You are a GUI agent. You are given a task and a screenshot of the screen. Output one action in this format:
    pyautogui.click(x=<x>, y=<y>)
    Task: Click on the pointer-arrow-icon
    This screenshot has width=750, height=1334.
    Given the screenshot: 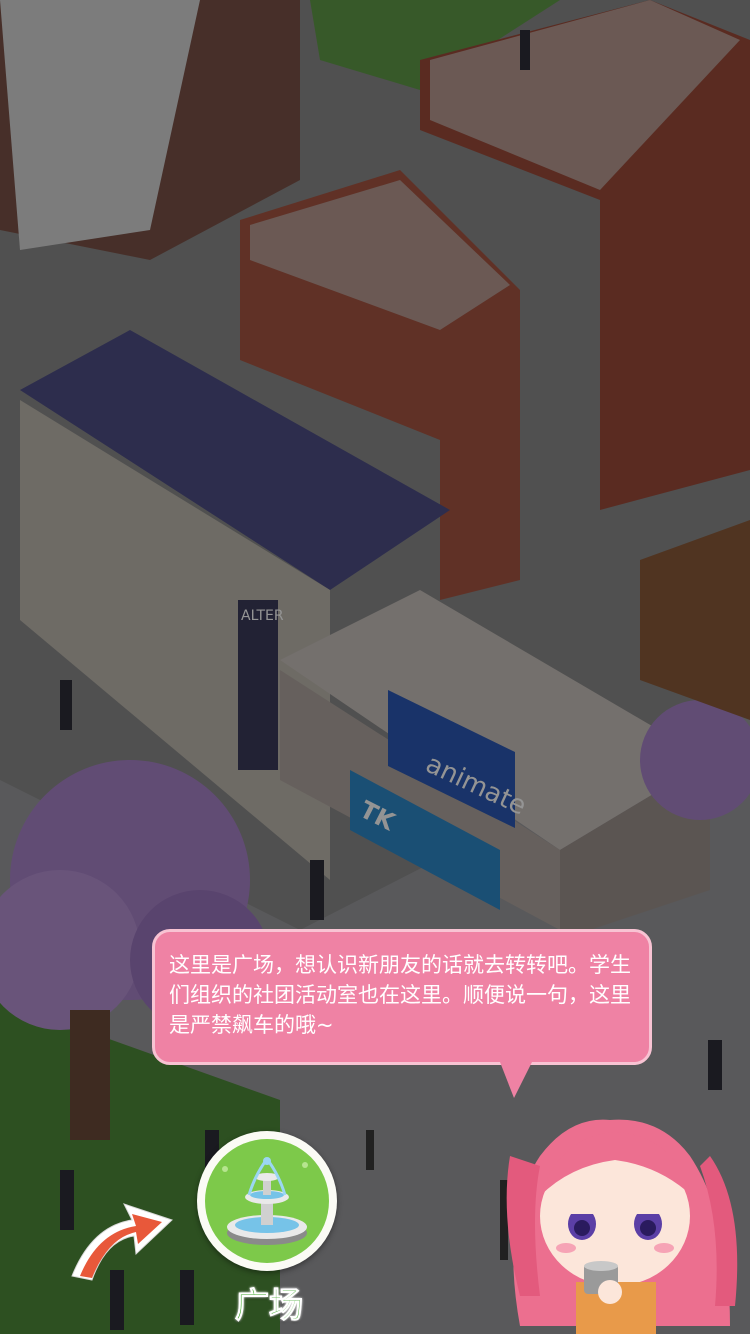 What is the action you would take?
    pyautogui.click(x=122, y=1242)
    